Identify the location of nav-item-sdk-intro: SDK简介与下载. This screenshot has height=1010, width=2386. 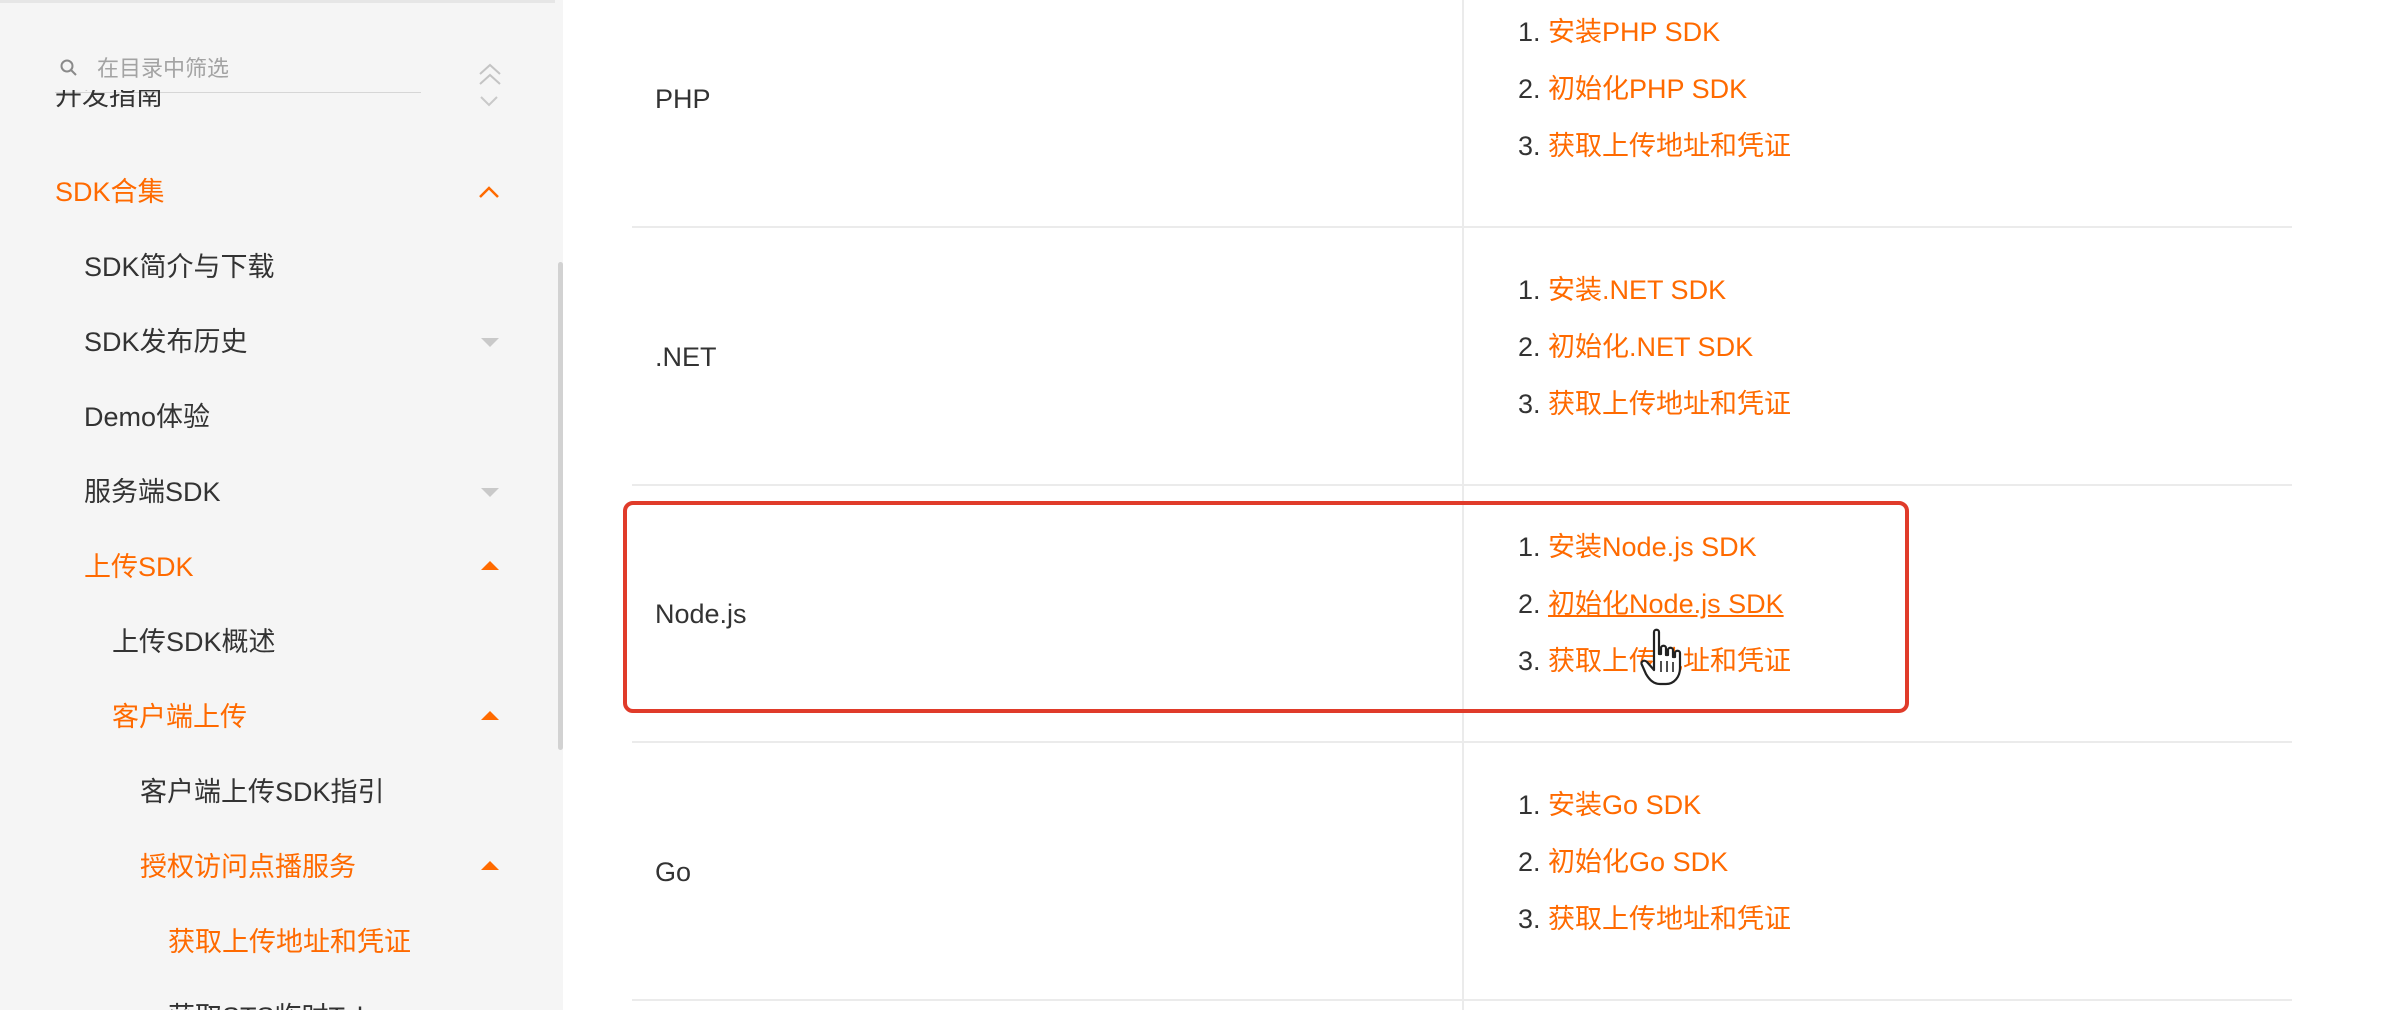
(277, 267).